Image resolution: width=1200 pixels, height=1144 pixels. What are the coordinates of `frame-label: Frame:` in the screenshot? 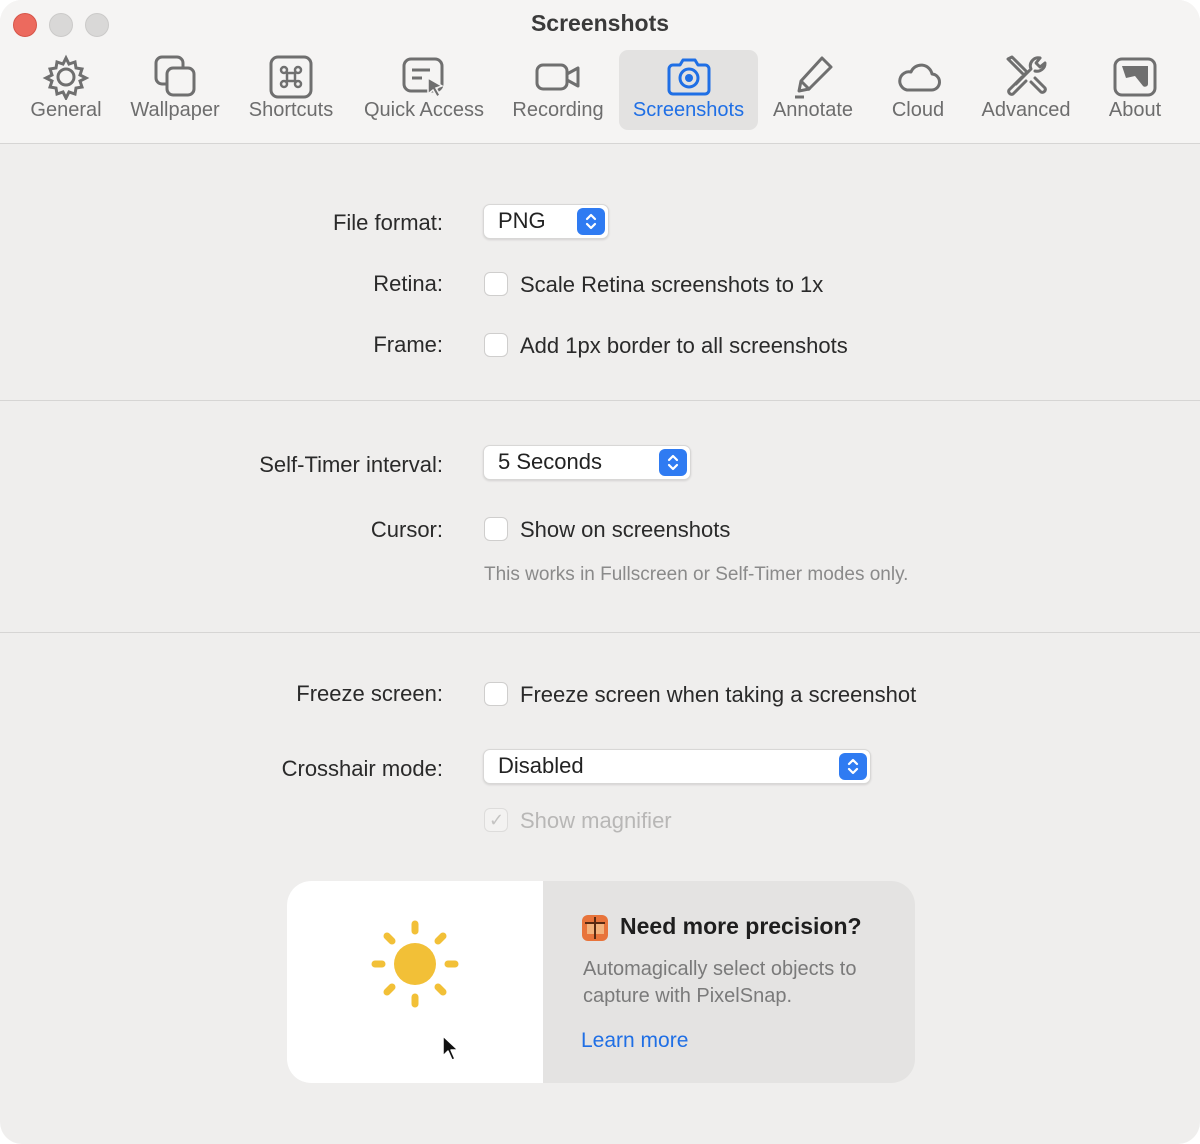 It's located at (408, 344).